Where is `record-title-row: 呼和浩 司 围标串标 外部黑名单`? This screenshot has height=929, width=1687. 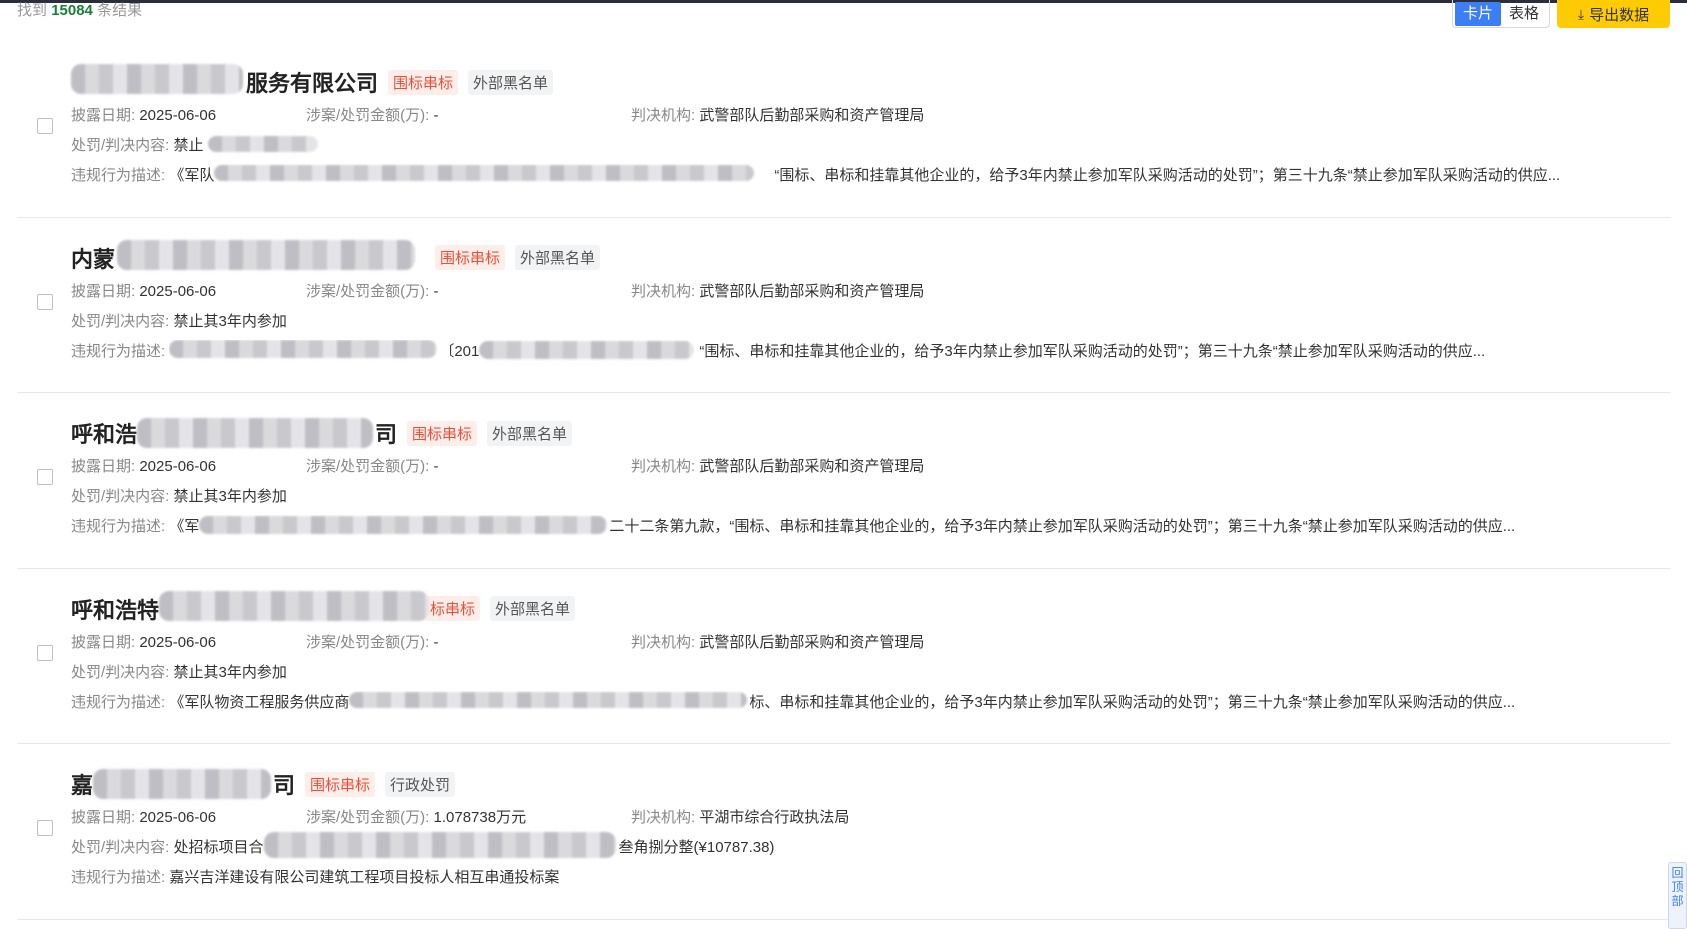
record-title-row: 呼和浩 司 围标串标 外部黑名单 is located at coordinates (322, 433).